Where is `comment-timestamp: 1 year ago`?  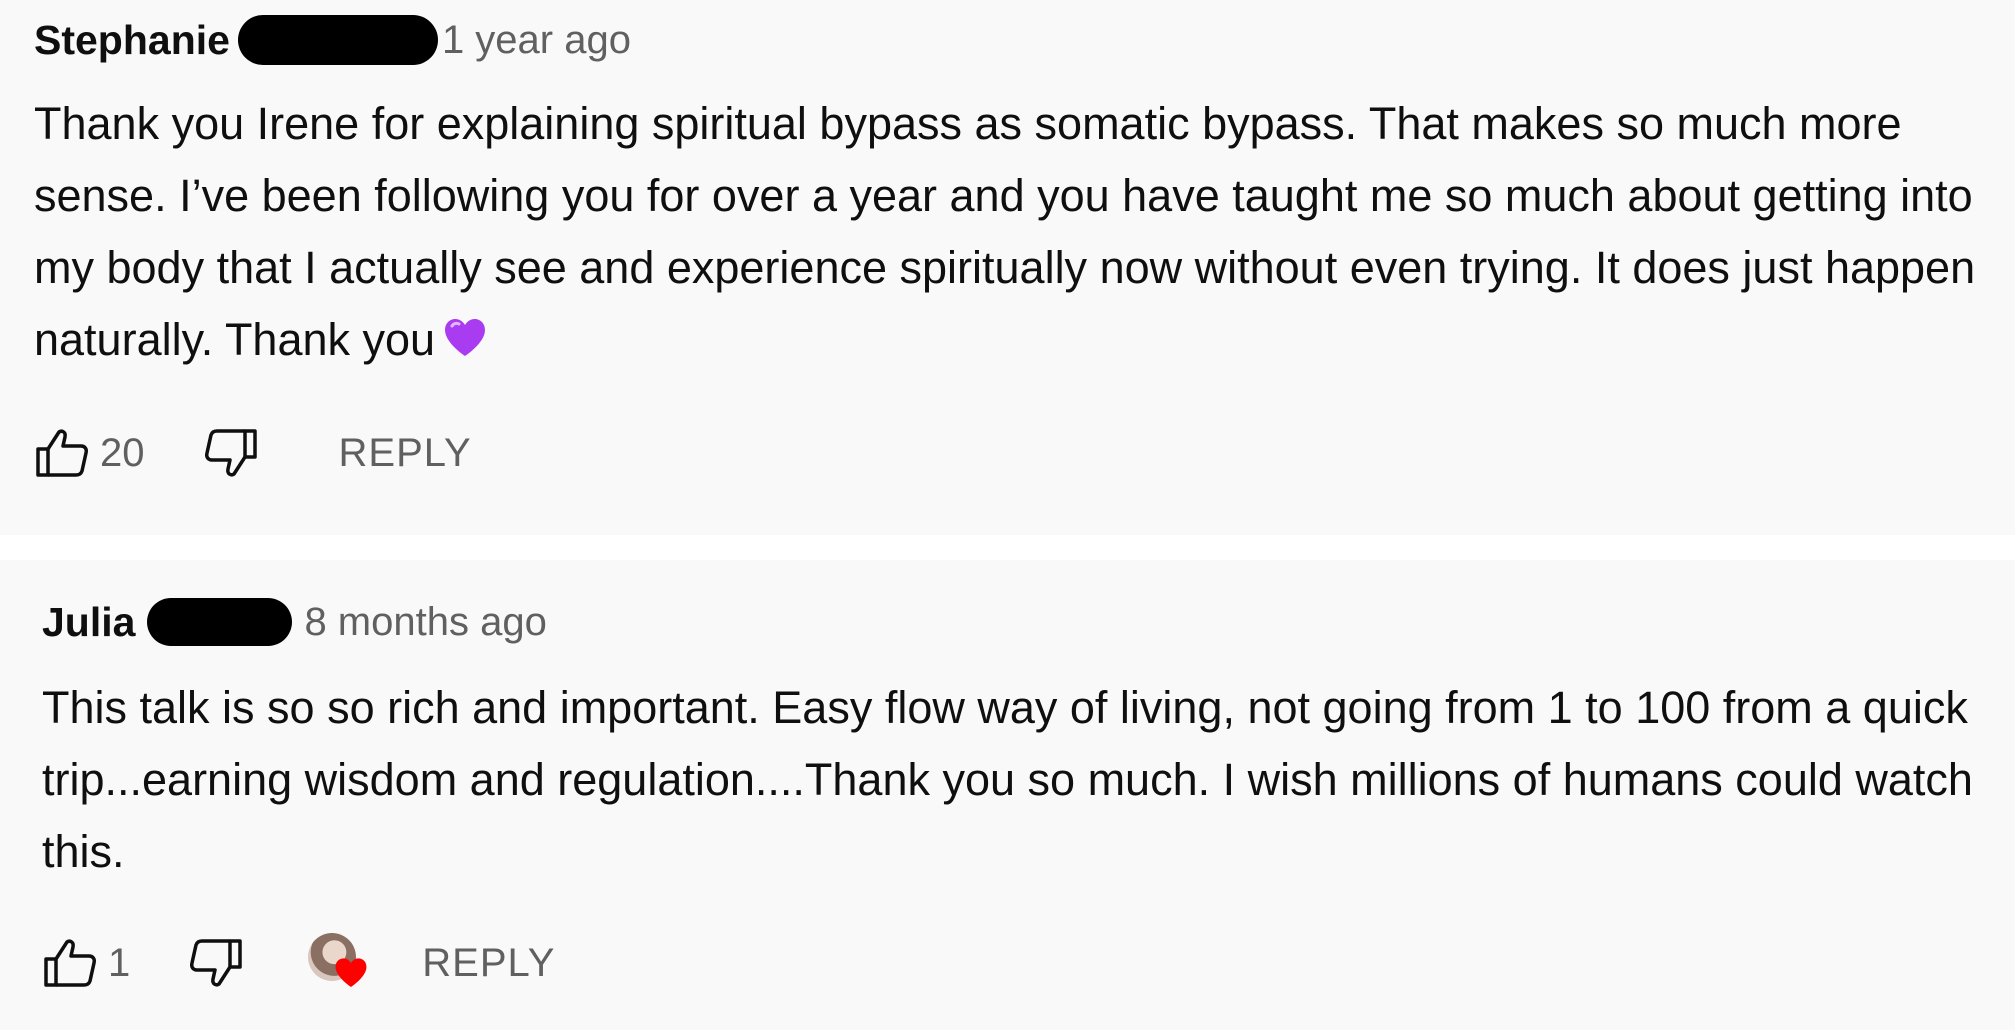 comment-timestamp: 1 year ago is located at coordinates (536, 40).